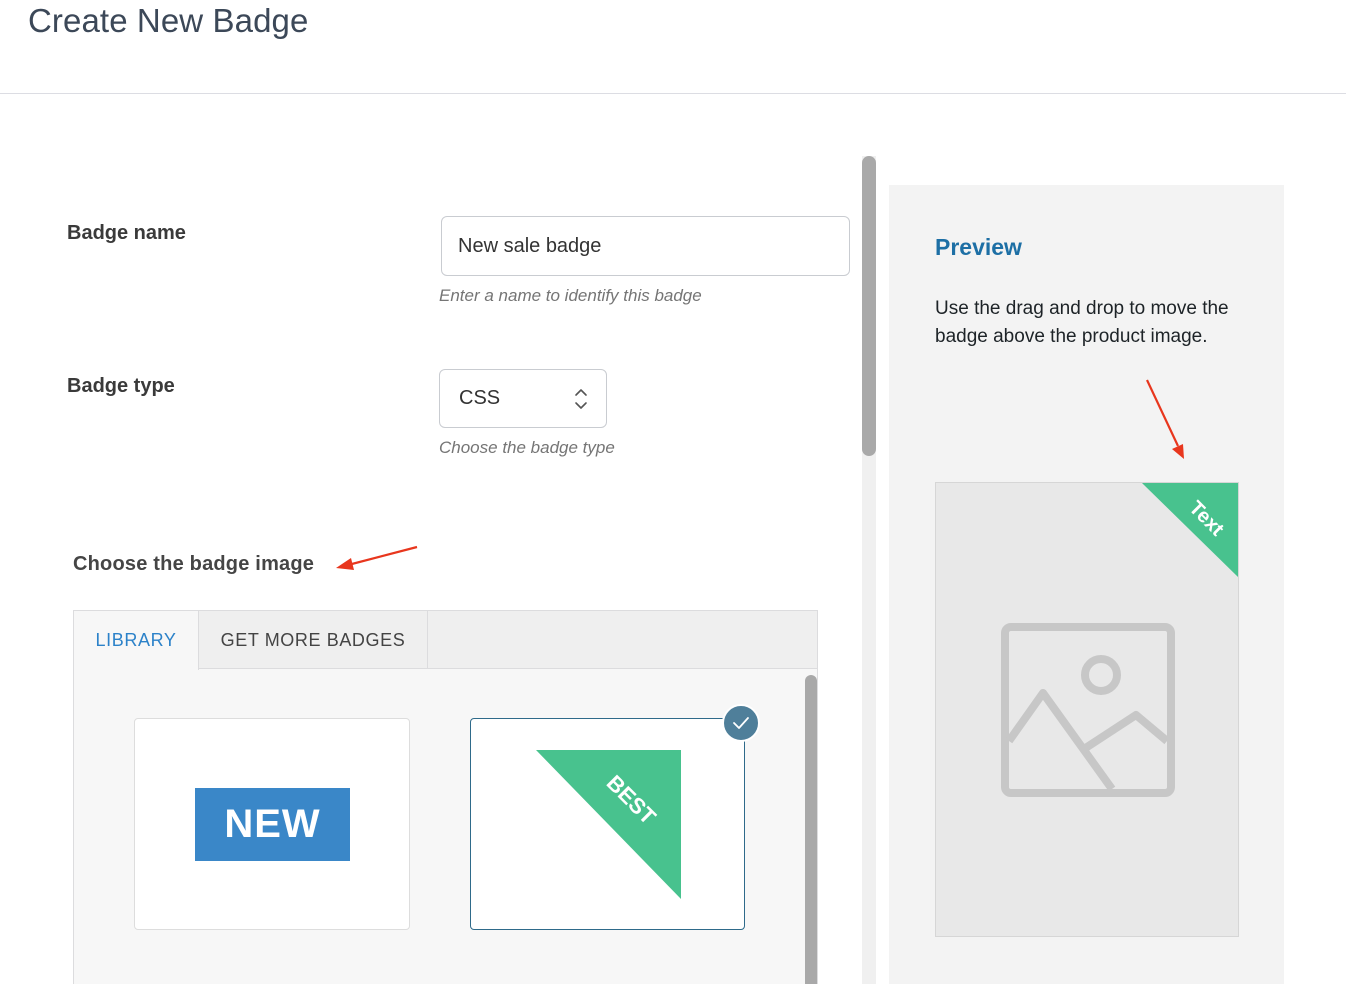  I want to click on preview-title: Preview, so click(978, 247).